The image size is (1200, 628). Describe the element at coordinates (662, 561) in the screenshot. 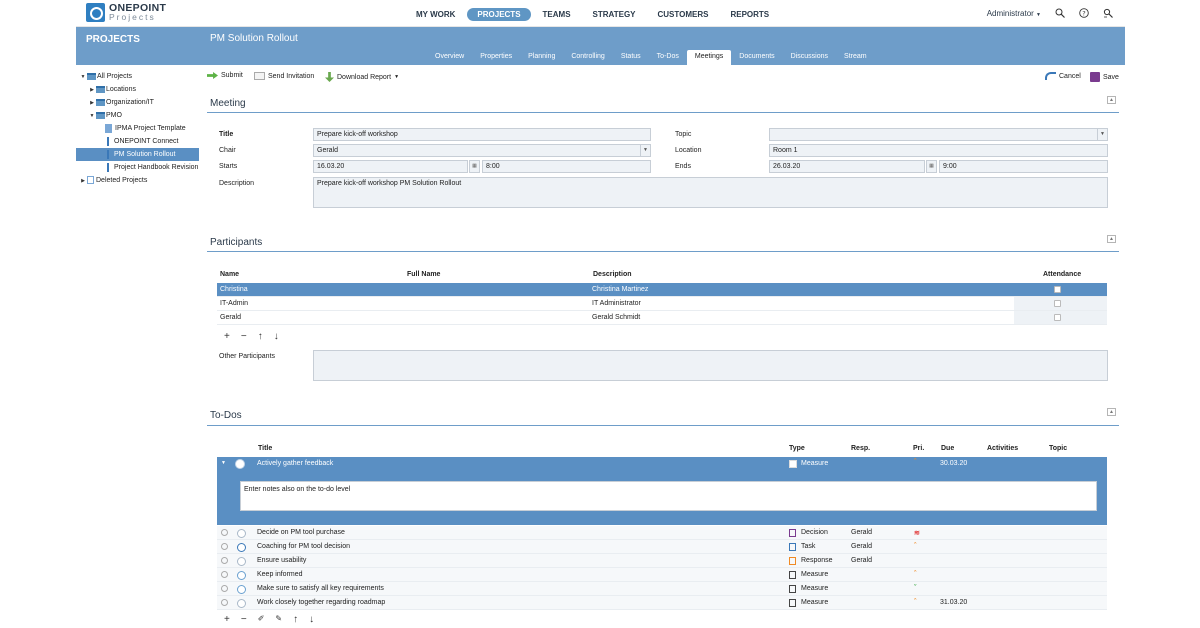

I see `table-row: Ensure usability Response Gerald` at that location.